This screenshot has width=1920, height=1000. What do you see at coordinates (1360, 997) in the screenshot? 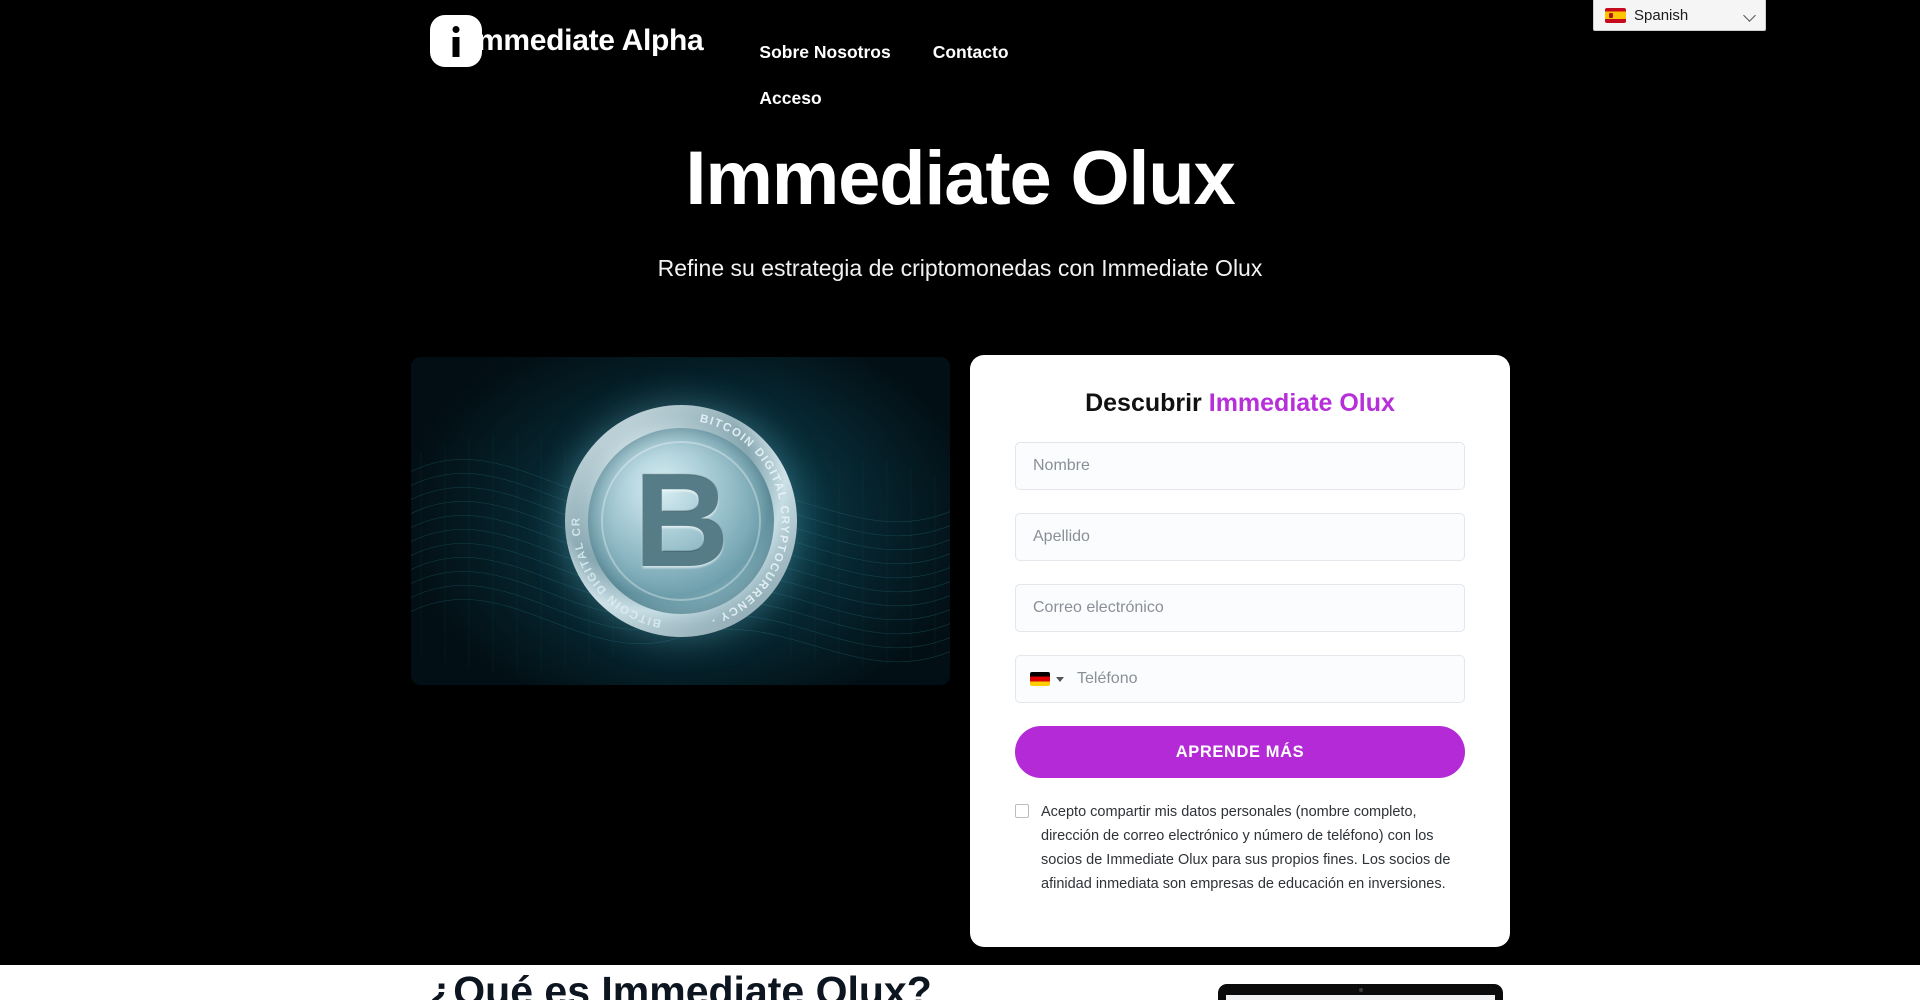
I see `device-screen` at bounding box center [1360, 997].